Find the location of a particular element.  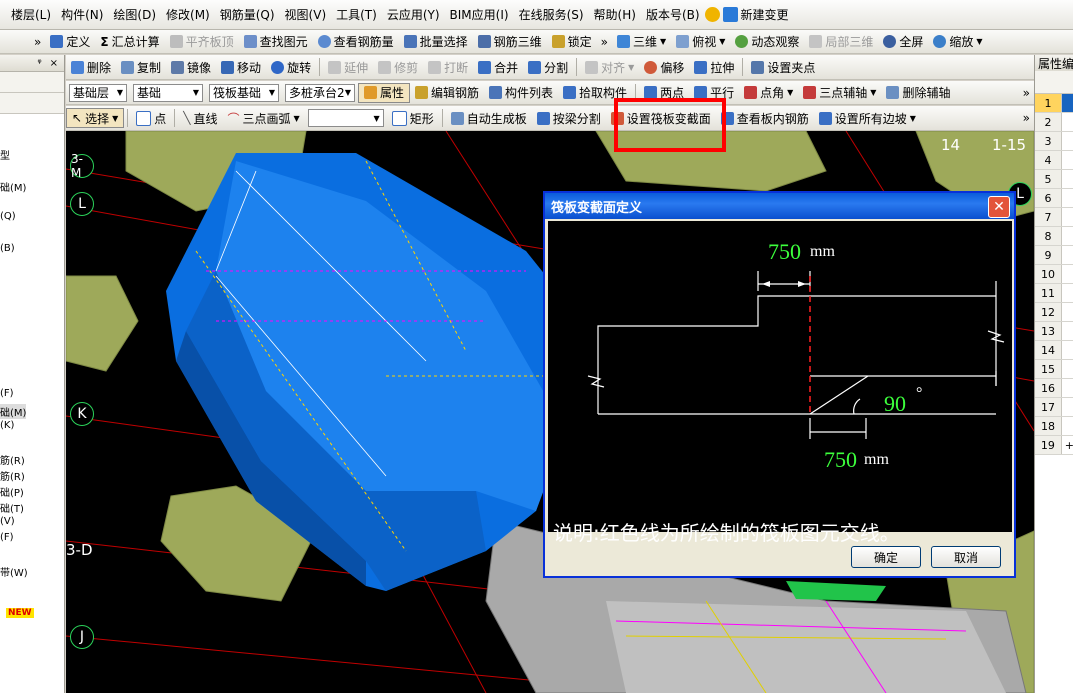

fullscreen-button: 全屏 is located at coordinates (903, 42).